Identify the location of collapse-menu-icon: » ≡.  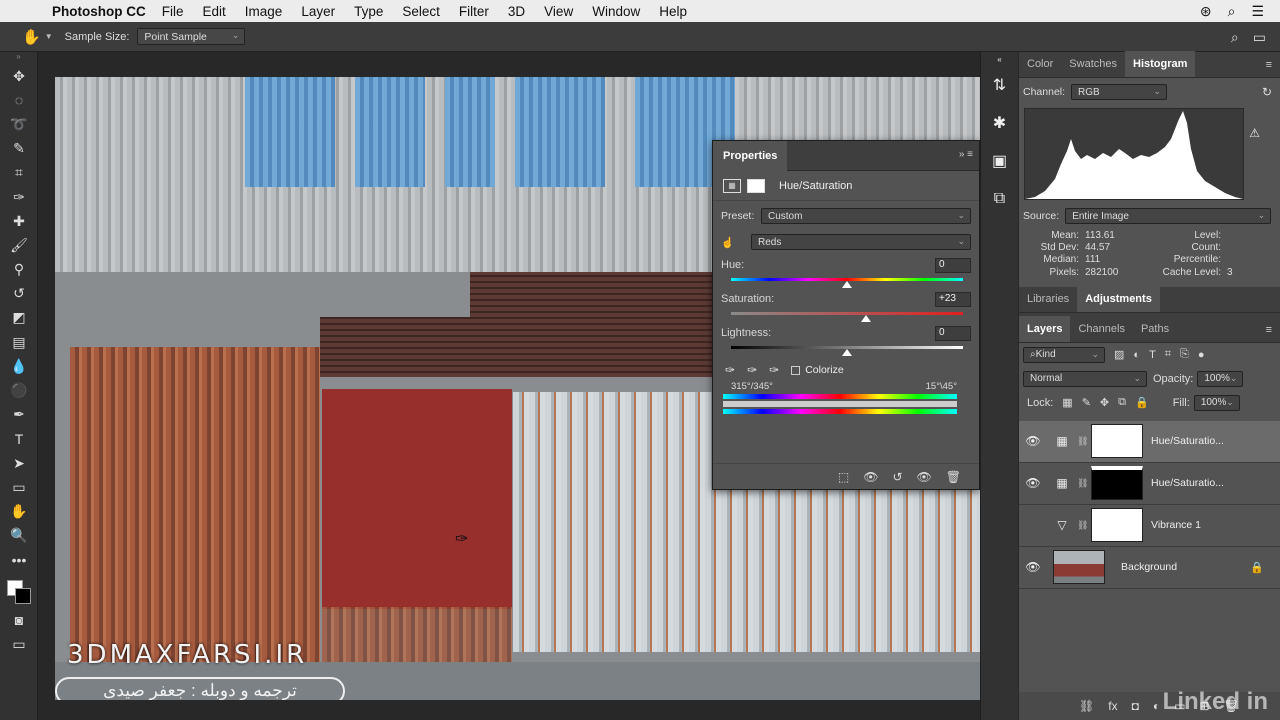
(966, 154).